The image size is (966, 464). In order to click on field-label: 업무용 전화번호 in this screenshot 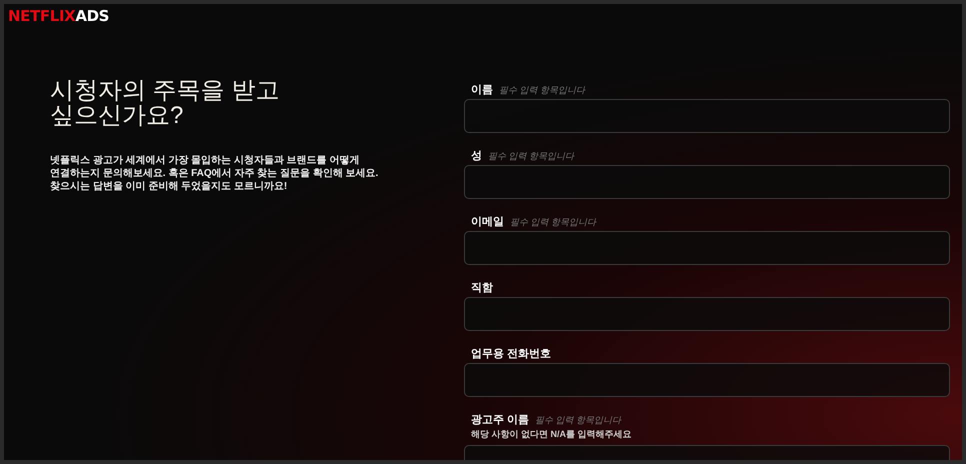, I will do `click(511, 354)`.